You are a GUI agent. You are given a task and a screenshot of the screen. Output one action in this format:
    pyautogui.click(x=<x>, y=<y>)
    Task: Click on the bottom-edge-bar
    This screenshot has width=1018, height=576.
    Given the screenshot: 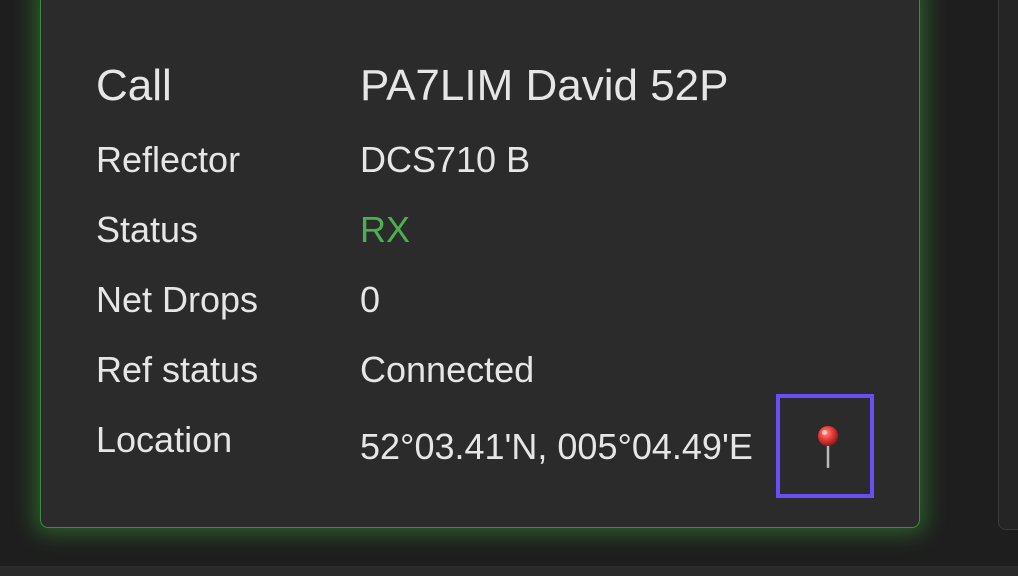 What is the action you would take?
    pyautogui.click(x=509, y=571)
    